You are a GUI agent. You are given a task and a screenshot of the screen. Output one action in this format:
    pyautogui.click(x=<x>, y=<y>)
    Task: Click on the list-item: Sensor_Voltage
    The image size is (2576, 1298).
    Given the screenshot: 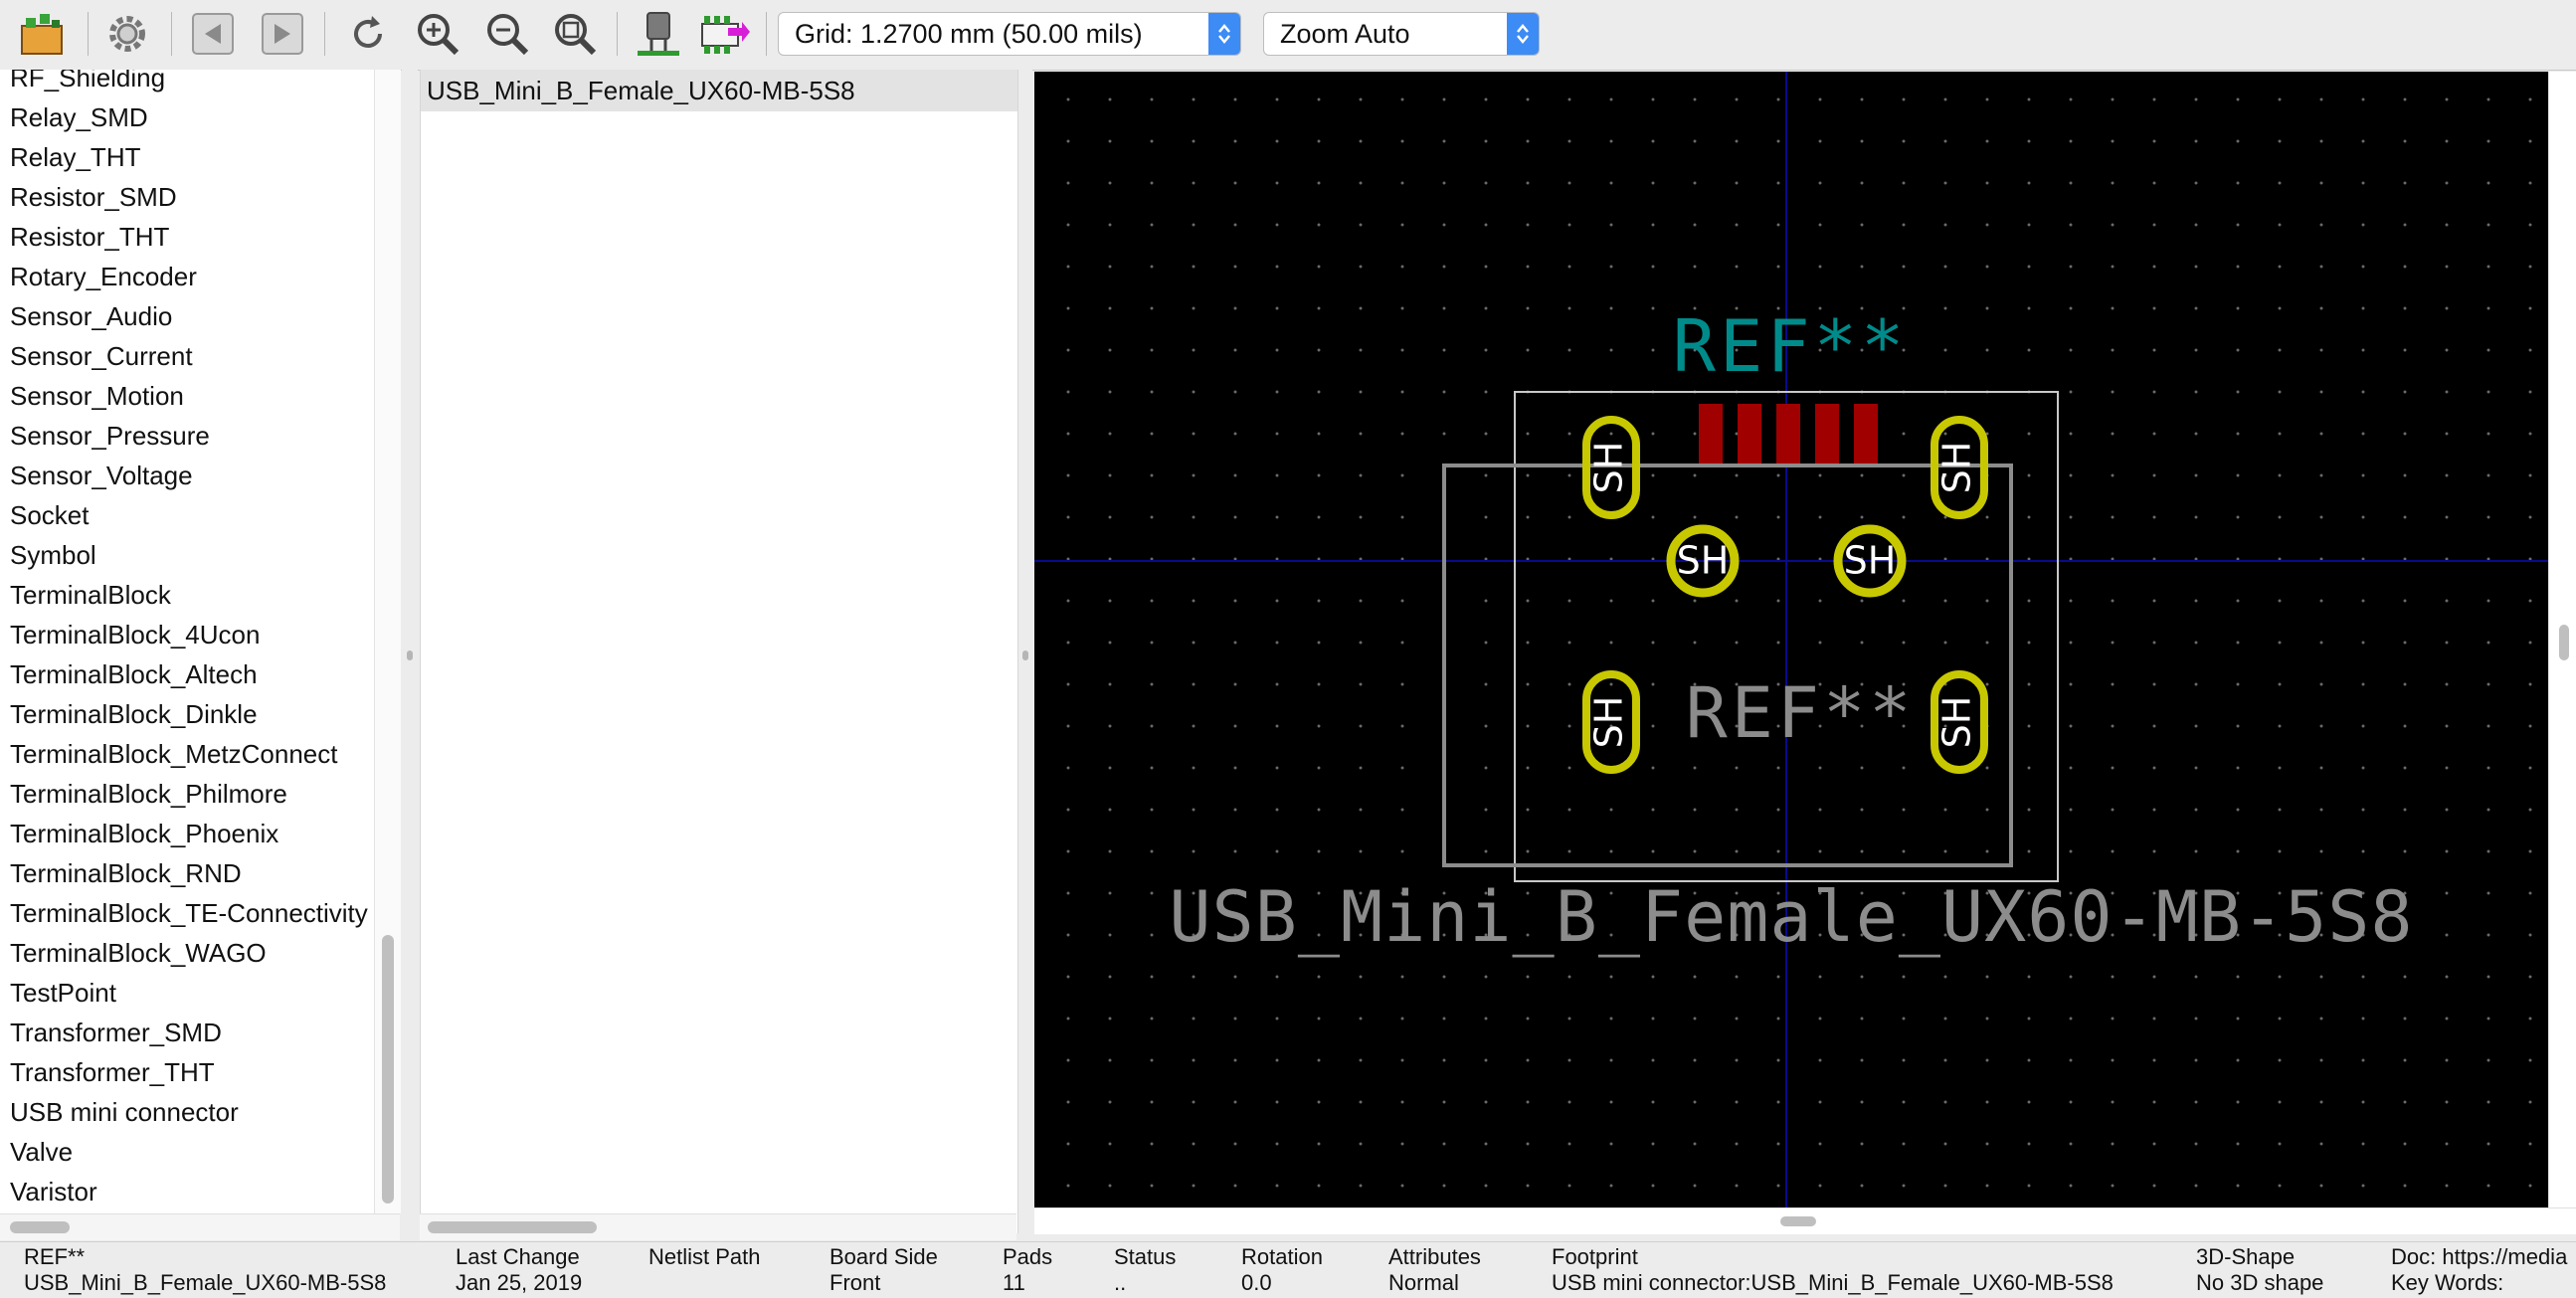 What is the action you would take?
    pyautogui.click(x=101, y=475)
    